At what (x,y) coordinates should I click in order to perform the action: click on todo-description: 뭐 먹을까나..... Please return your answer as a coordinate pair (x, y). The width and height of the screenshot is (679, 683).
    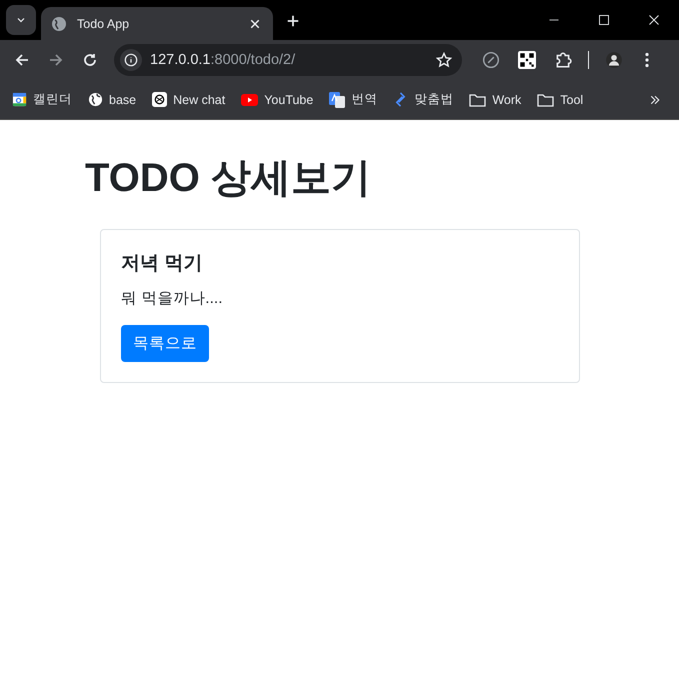
    Looking at the image, I should click on (172, 299).